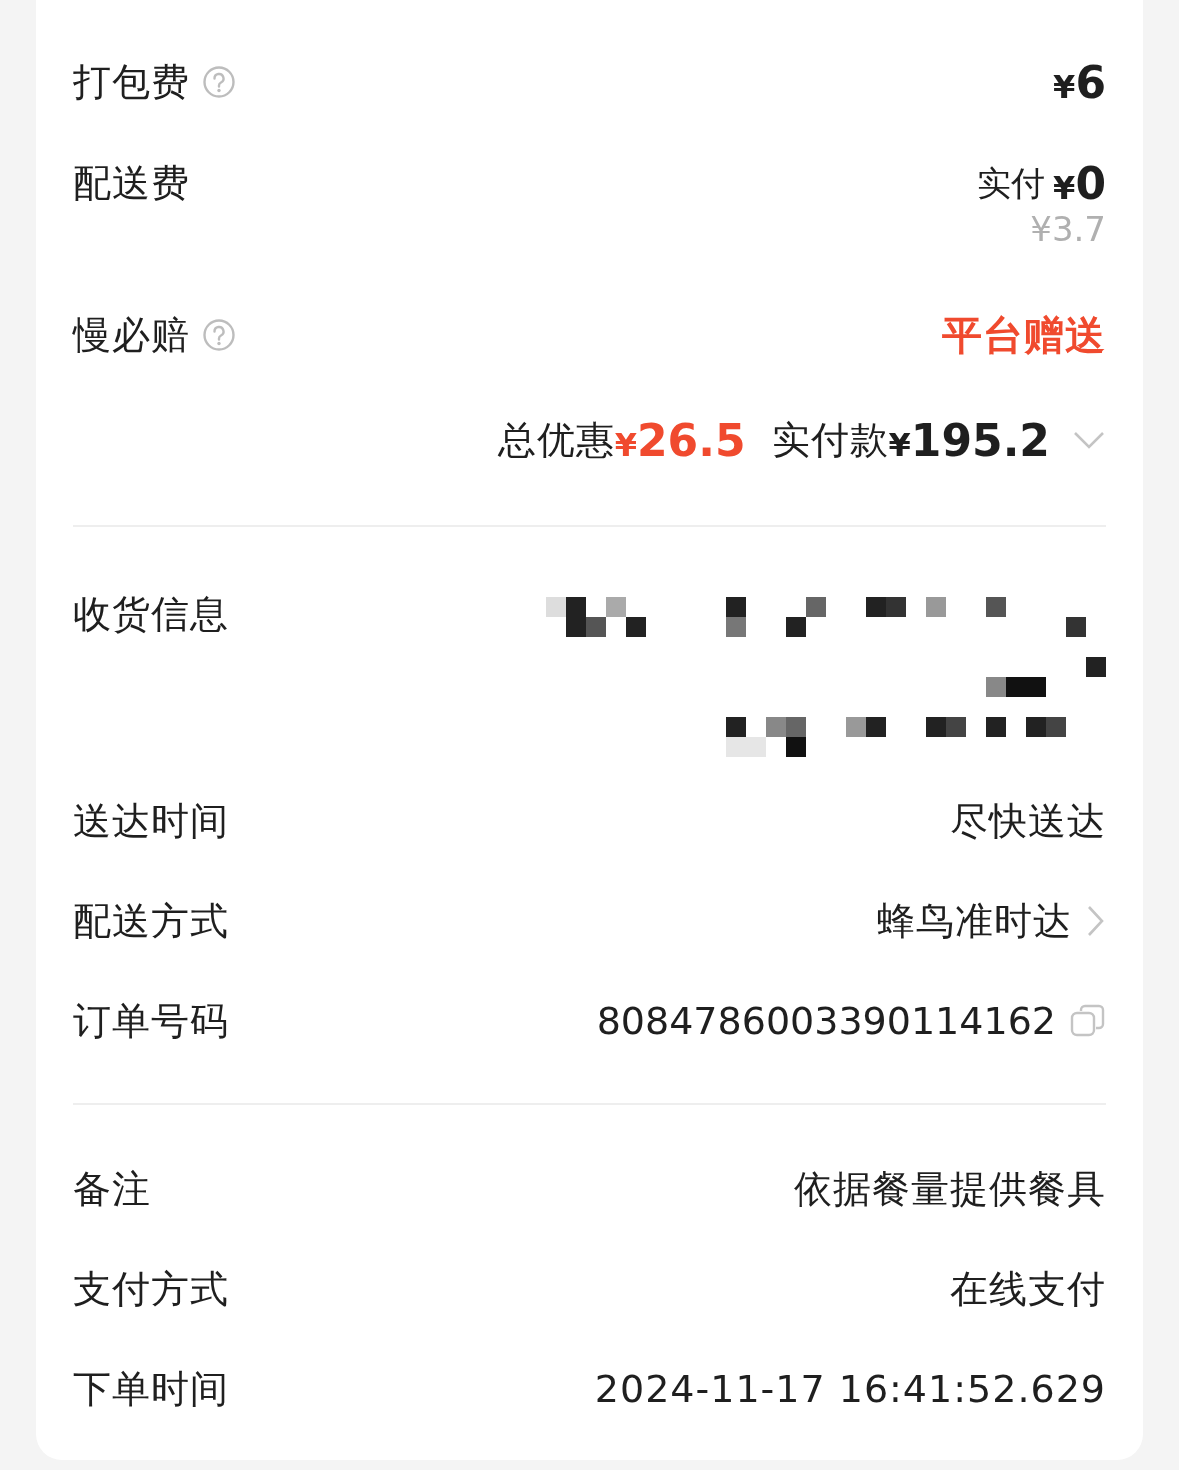 The width and height of the screenshot is (1179, 1470). Describe the element at coordinates (131, 183) in the screenshot. I see `fee-label: 配送费` at that location.